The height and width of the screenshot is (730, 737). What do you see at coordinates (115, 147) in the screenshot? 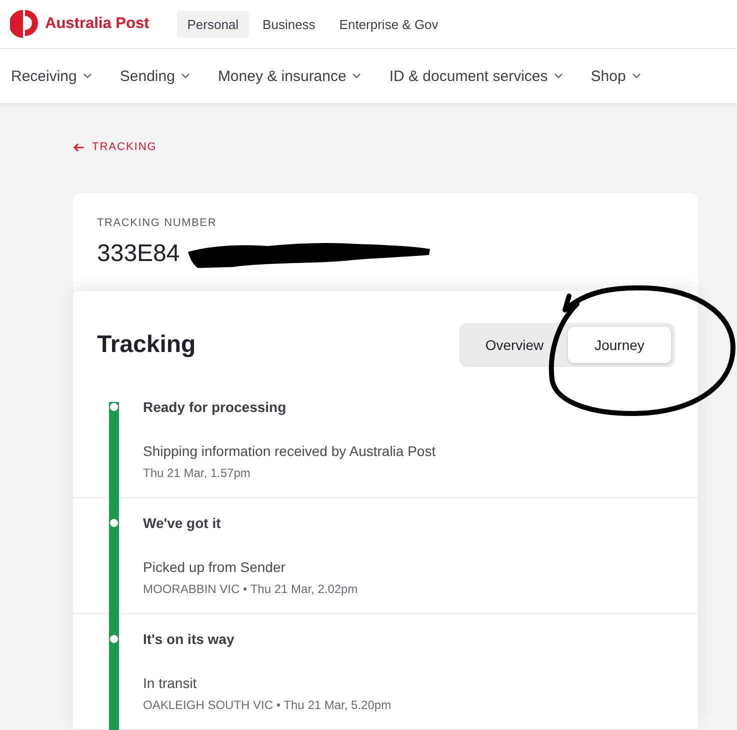
I see `back-link: TRACKING` at bounding box center [115, 147].